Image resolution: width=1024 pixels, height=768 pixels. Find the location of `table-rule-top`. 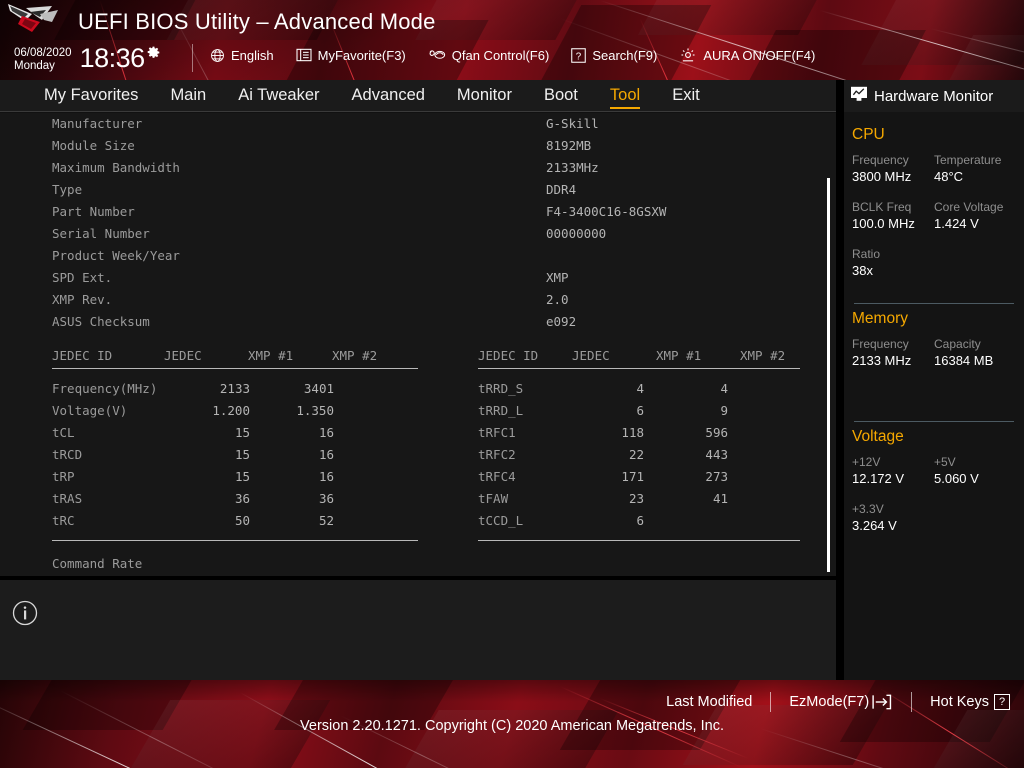

table-rule-top is located at coordinates (639, 368).